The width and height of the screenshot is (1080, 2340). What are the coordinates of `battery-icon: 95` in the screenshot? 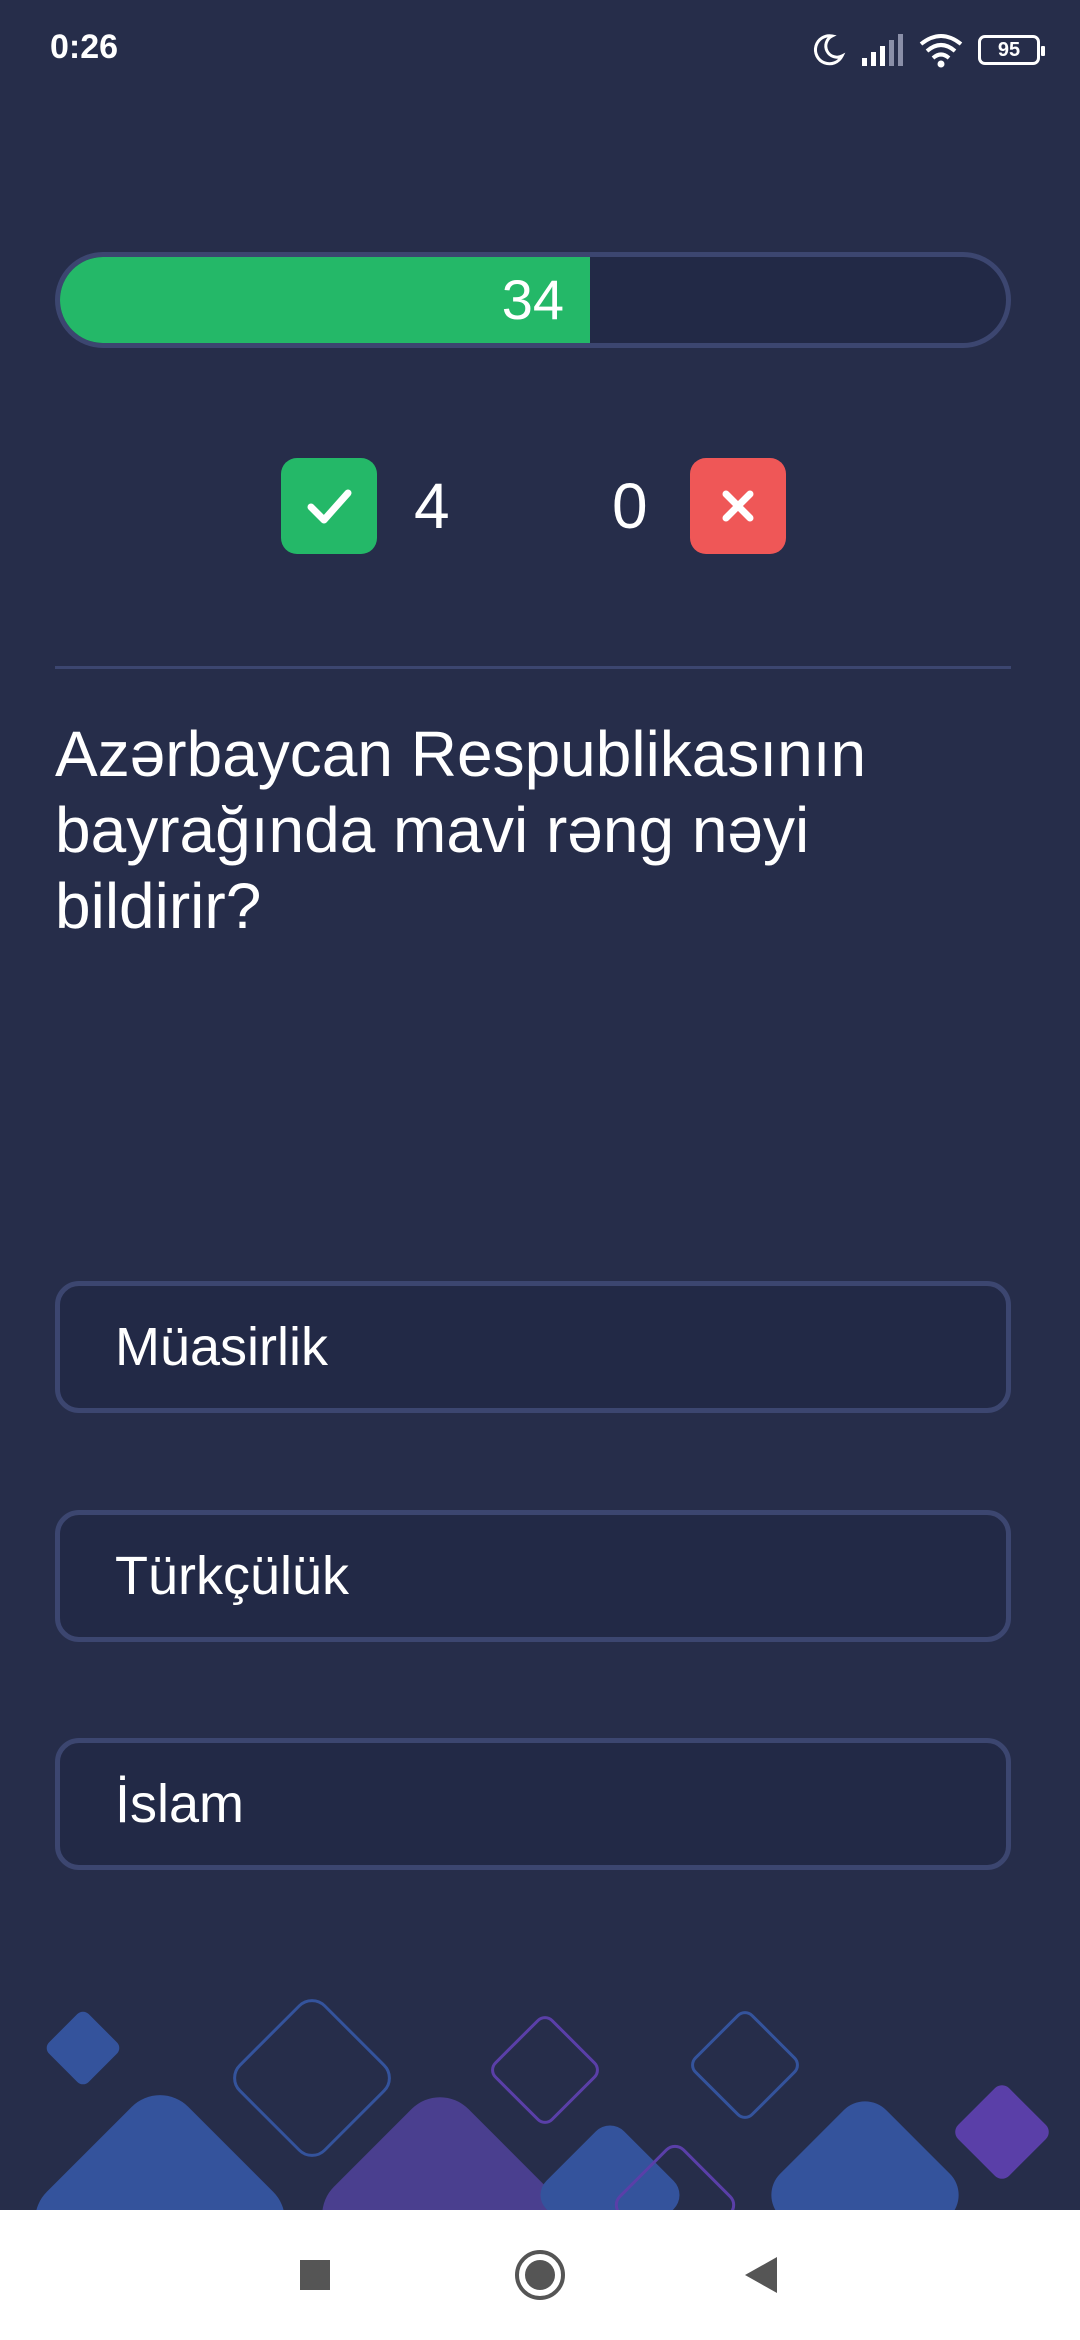 It's located at (1011, 50).